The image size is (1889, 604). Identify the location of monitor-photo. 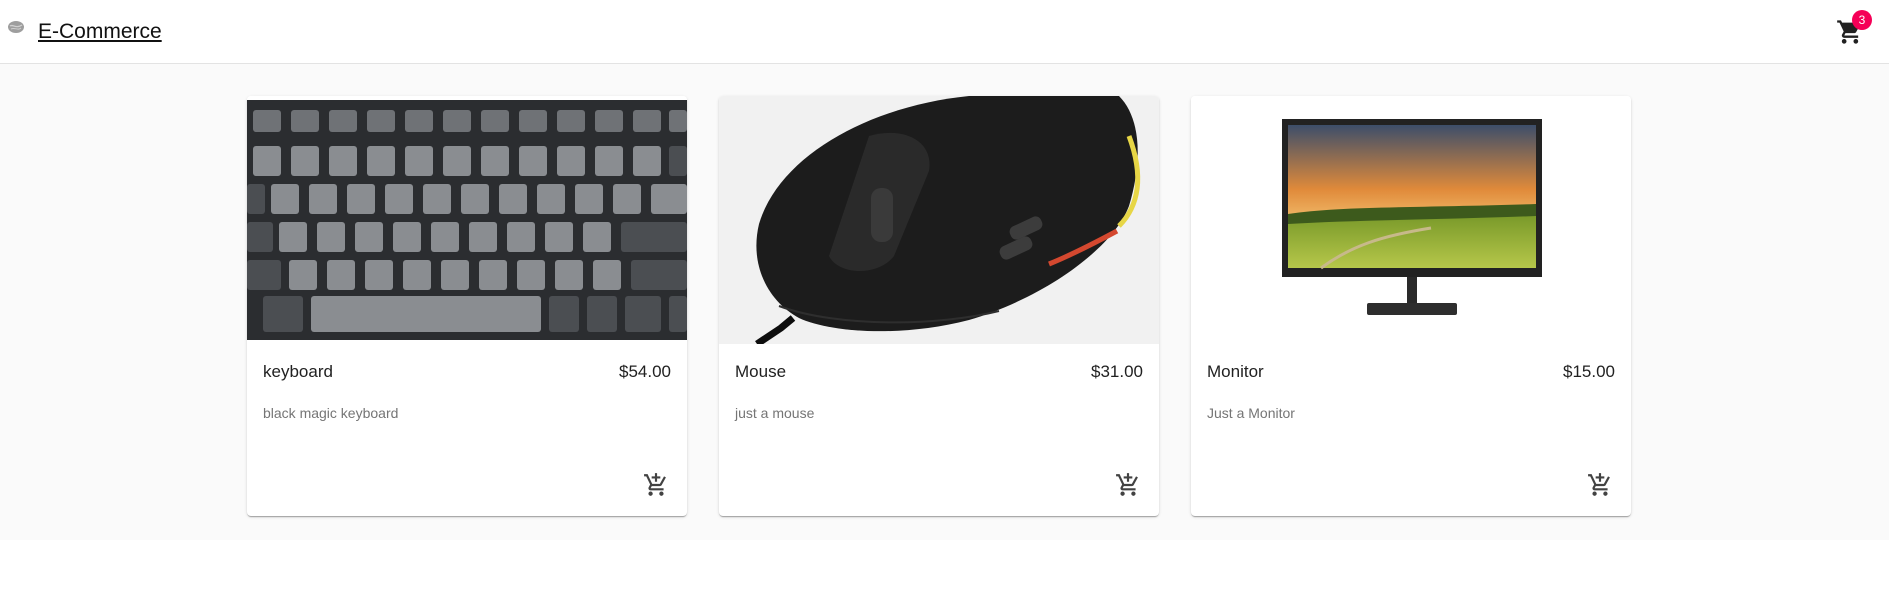
(1411, 220).